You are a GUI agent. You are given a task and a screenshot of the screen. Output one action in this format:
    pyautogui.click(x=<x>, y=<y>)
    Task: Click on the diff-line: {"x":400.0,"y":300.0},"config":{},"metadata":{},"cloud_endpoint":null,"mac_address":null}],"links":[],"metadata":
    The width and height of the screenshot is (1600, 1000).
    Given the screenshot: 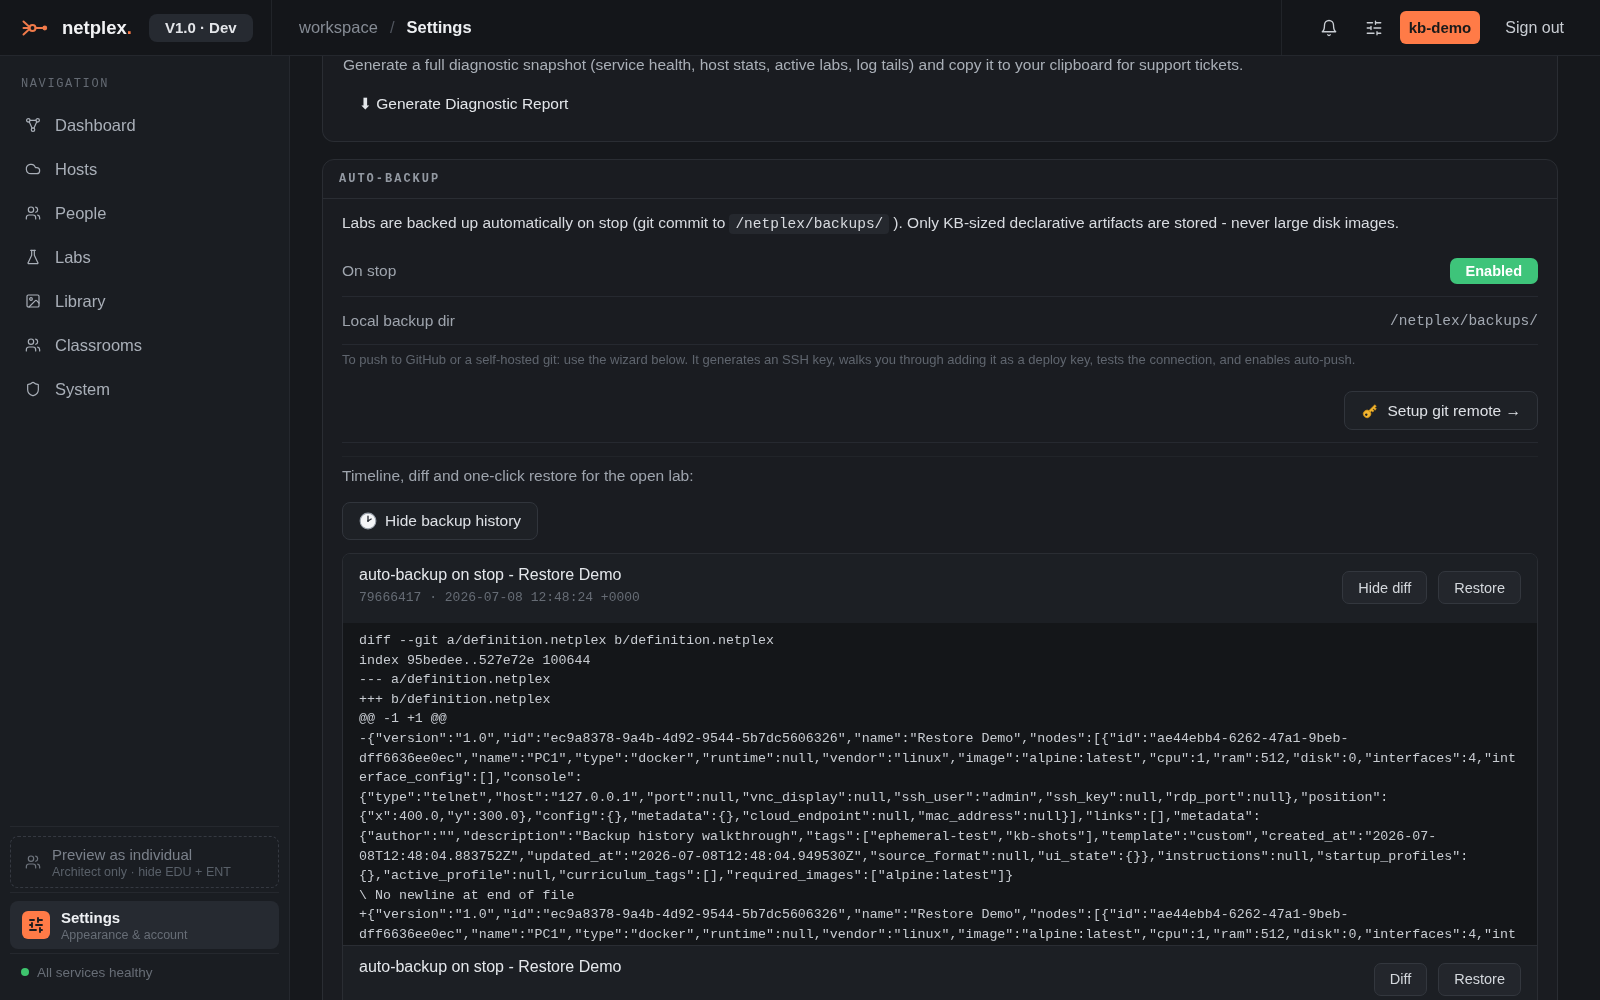 What is the action you would take?
    pyautogui.click(x=810, y=817)
    